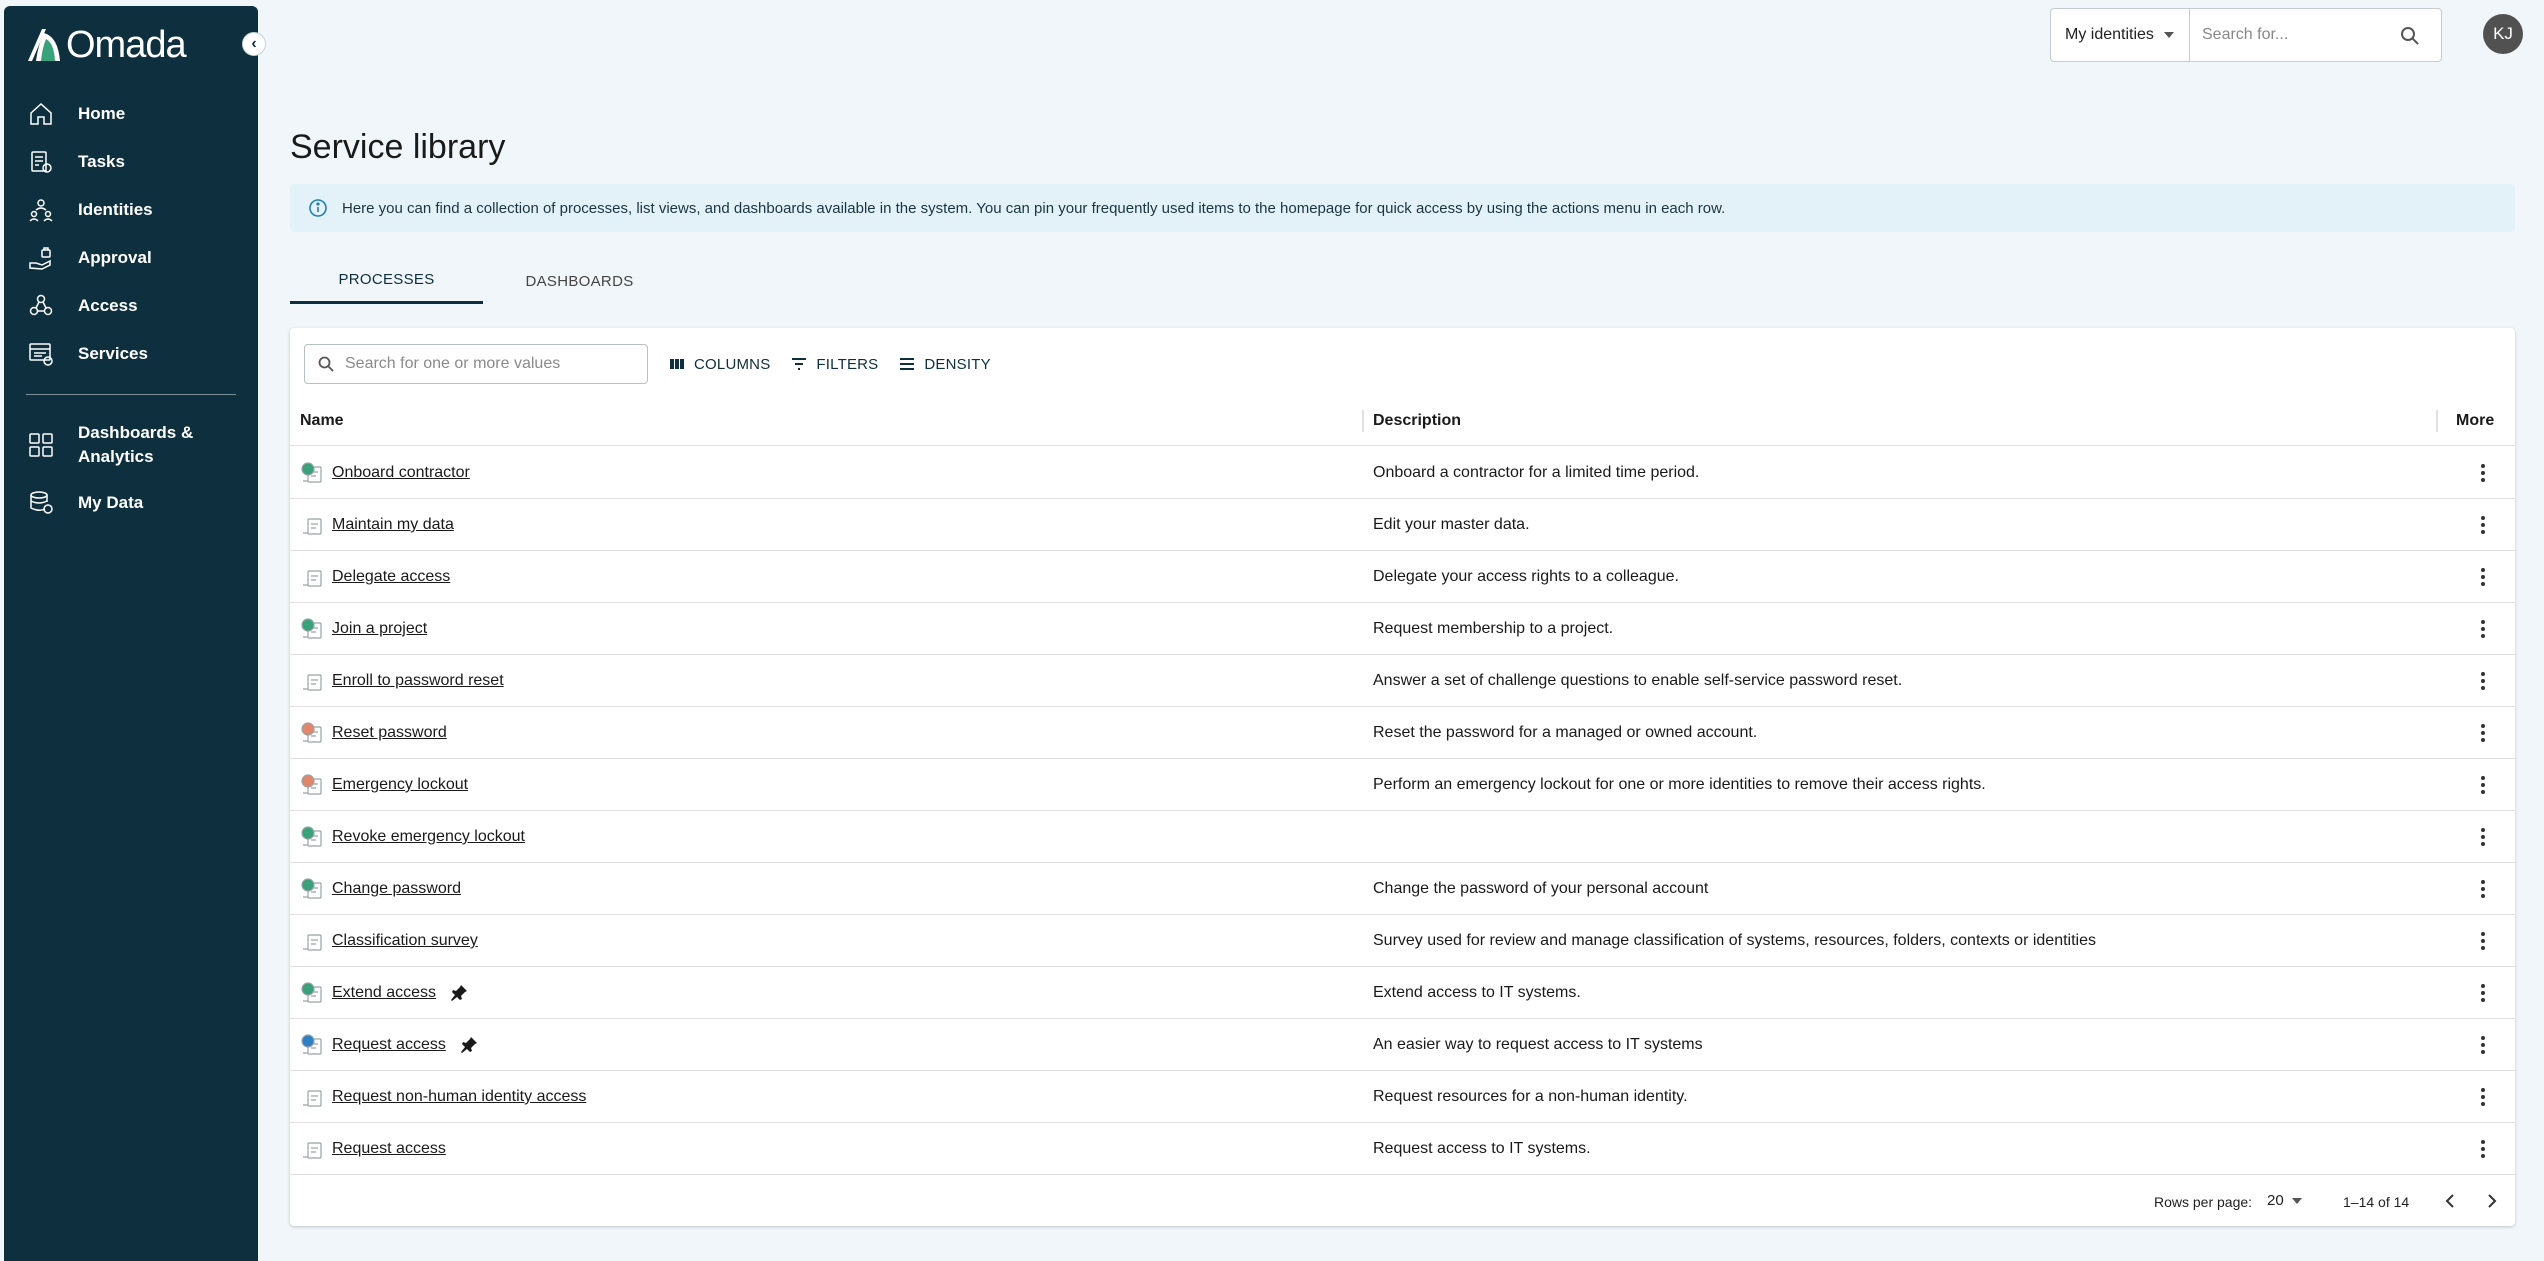  What do you see at coordinates (102, 113) in the screenshot?
I see `sidebar-item-label: Home` at bounding box center [102, 113].